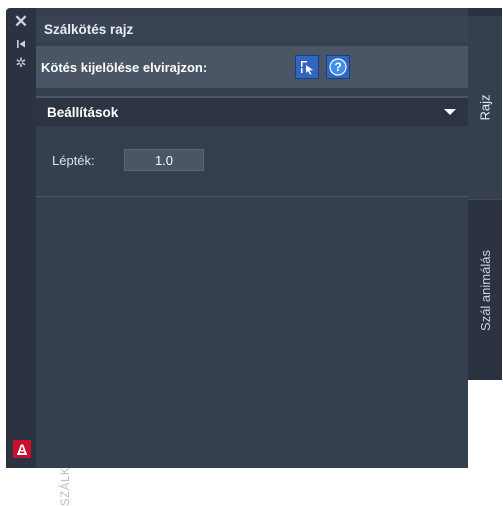  I want to click on close-icon: ✕, so click(21, 22).